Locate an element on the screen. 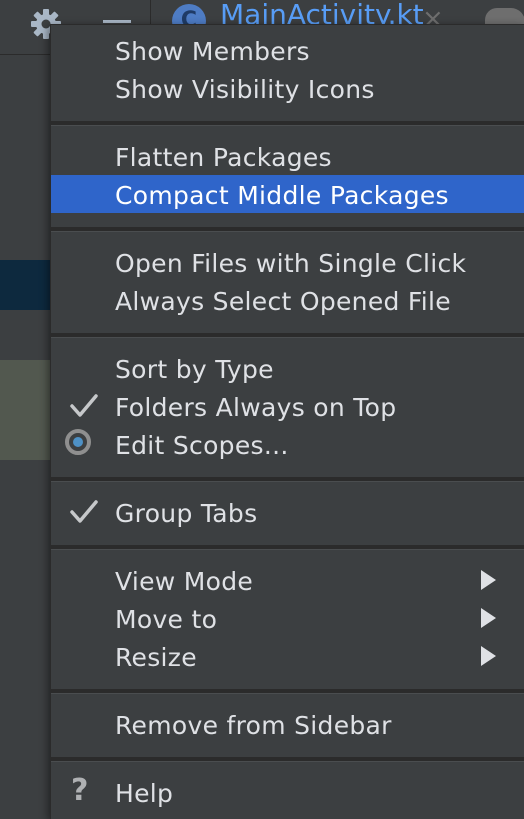  menu-item-always-select-opened-file: Always Select Opened File is located at coordinates (287, 300).